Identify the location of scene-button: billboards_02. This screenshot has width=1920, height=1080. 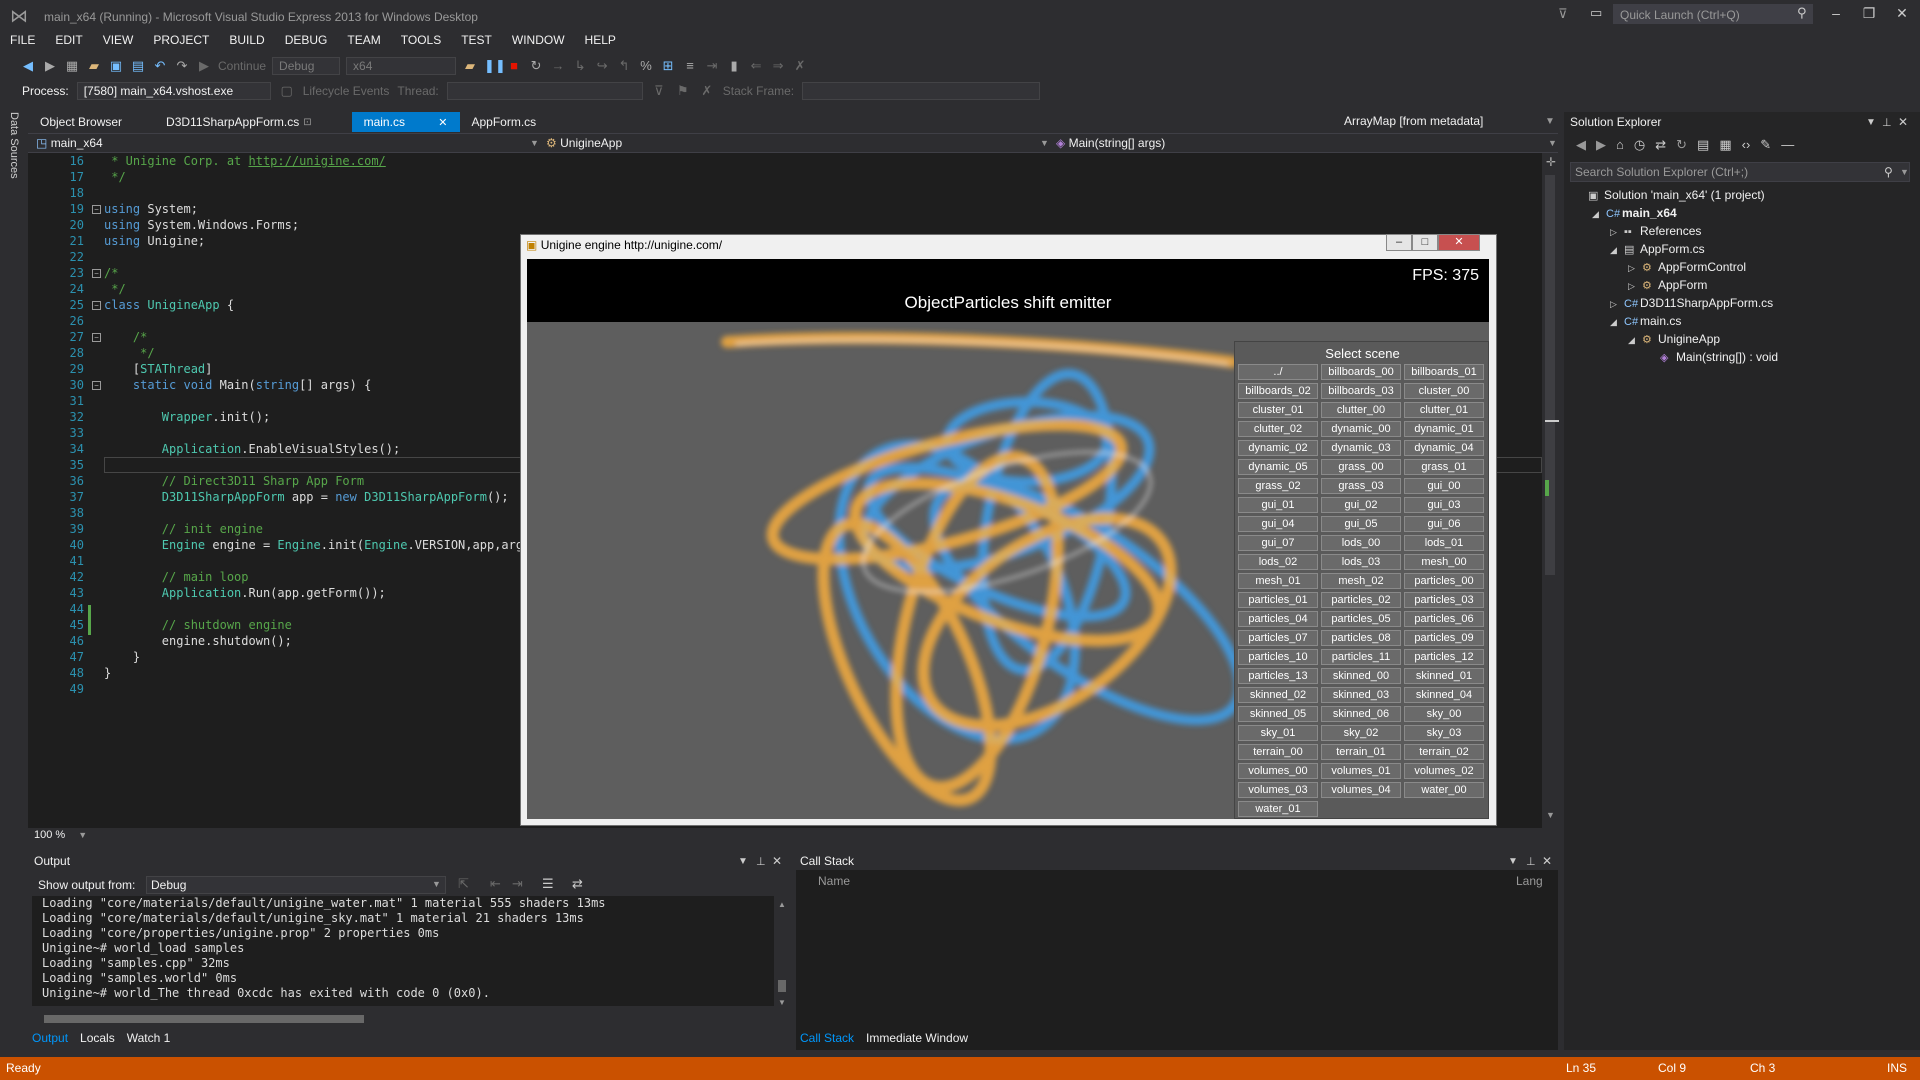
(1278, 391).